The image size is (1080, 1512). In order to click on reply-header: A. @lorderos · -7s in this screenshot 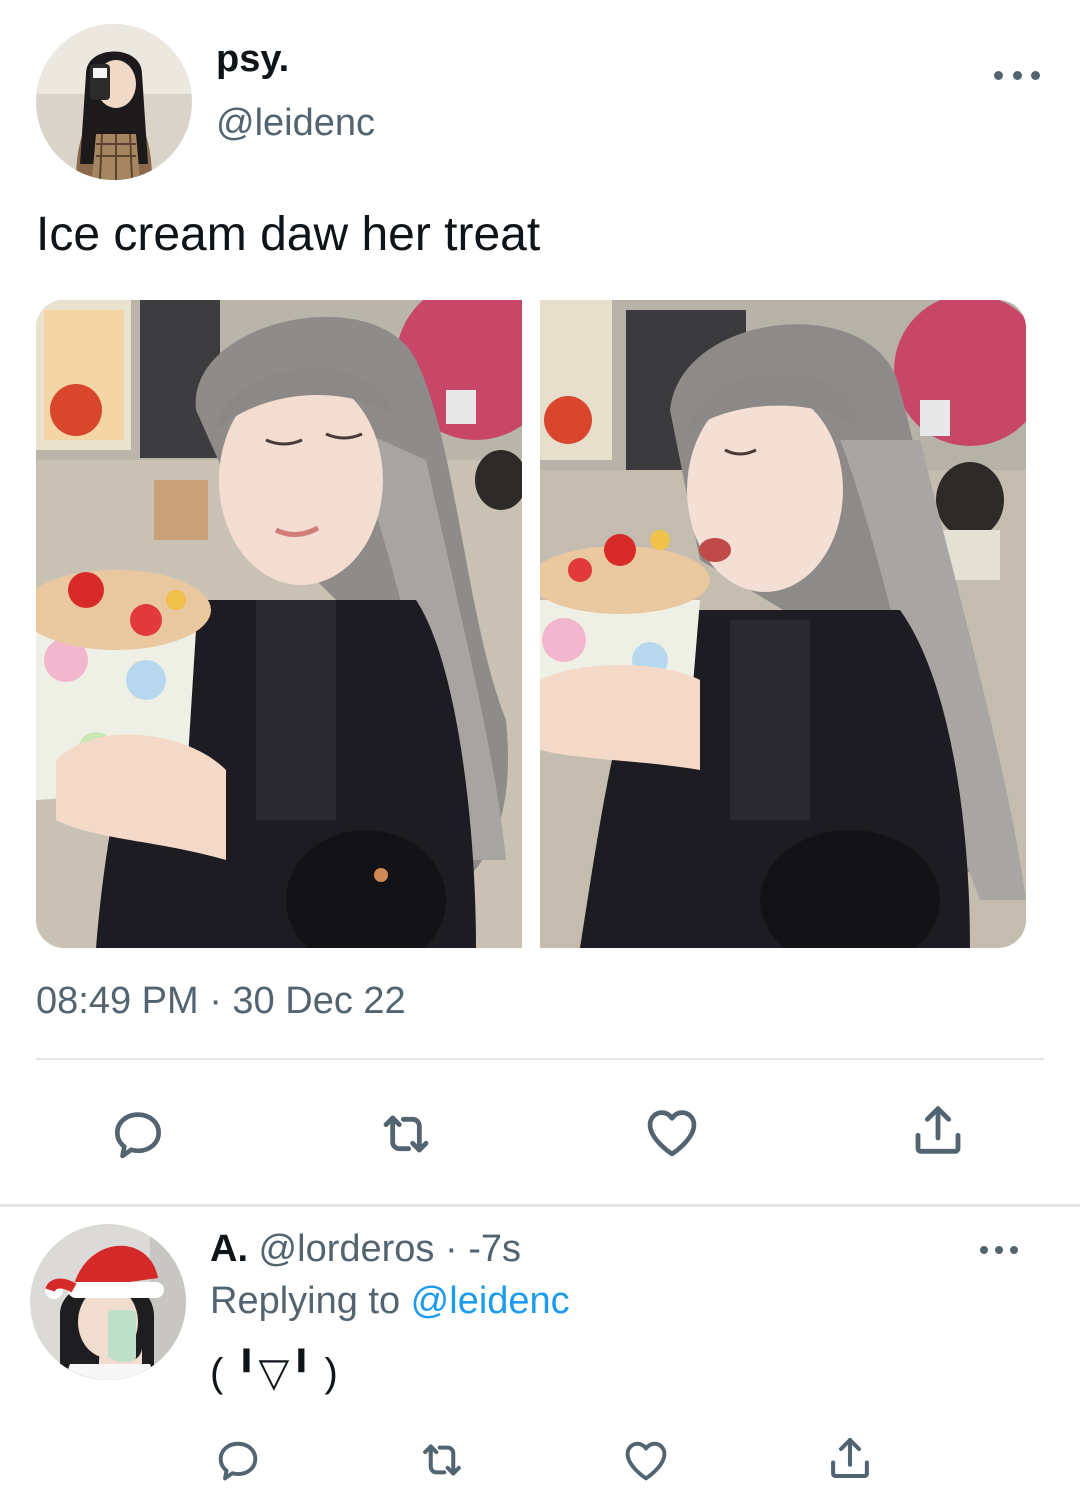, I will do `click(365, 1249)`.